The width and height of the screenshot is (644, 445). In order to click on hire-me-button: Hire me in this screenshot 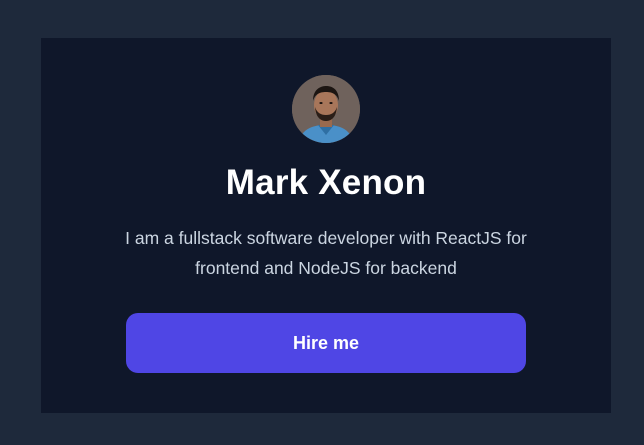, I will do `click(326, 343)`.